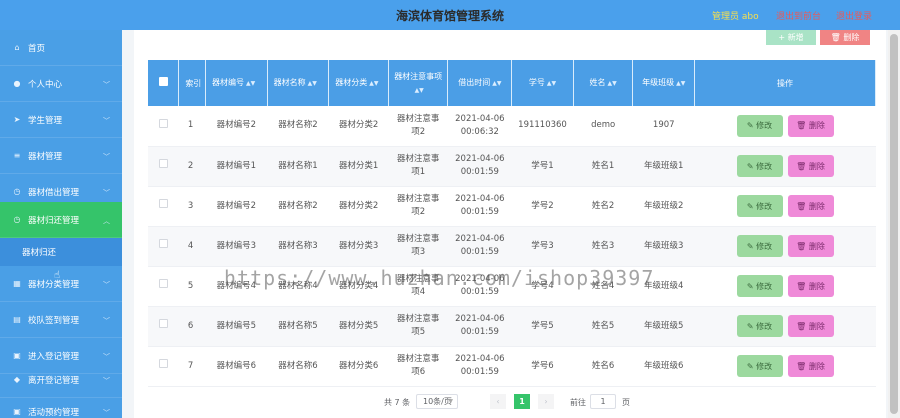 The image size is (900, 418). I want to click on row-select-cell, so click(163, 206).